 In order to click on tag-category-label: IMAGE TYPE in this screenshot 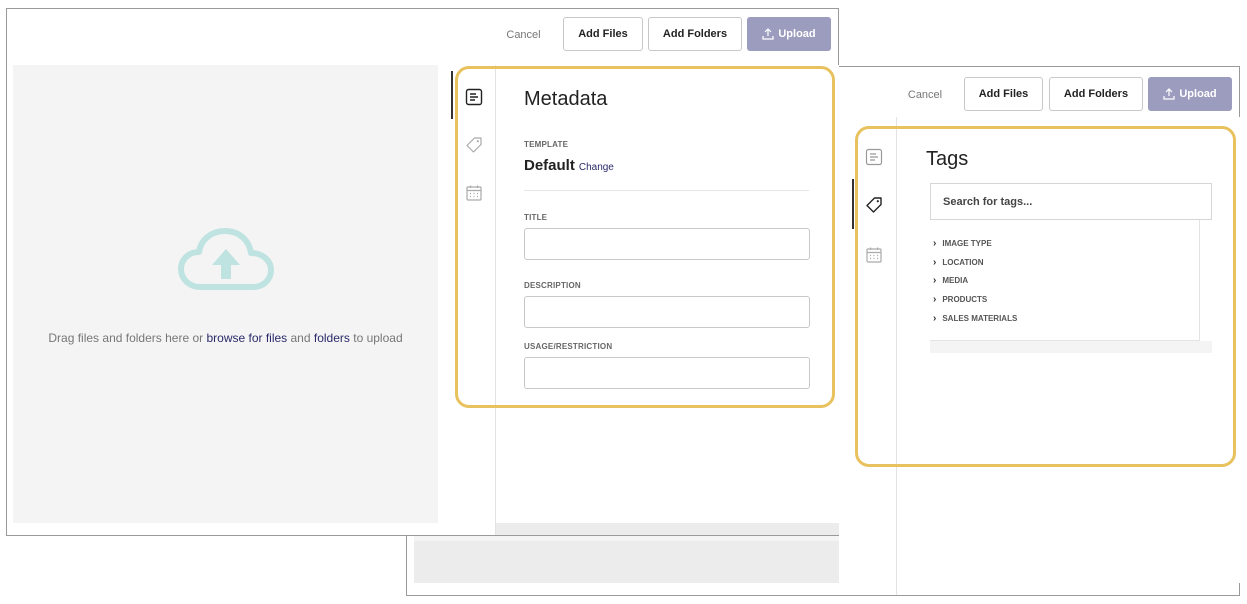, I will do `click(967, 243)`.